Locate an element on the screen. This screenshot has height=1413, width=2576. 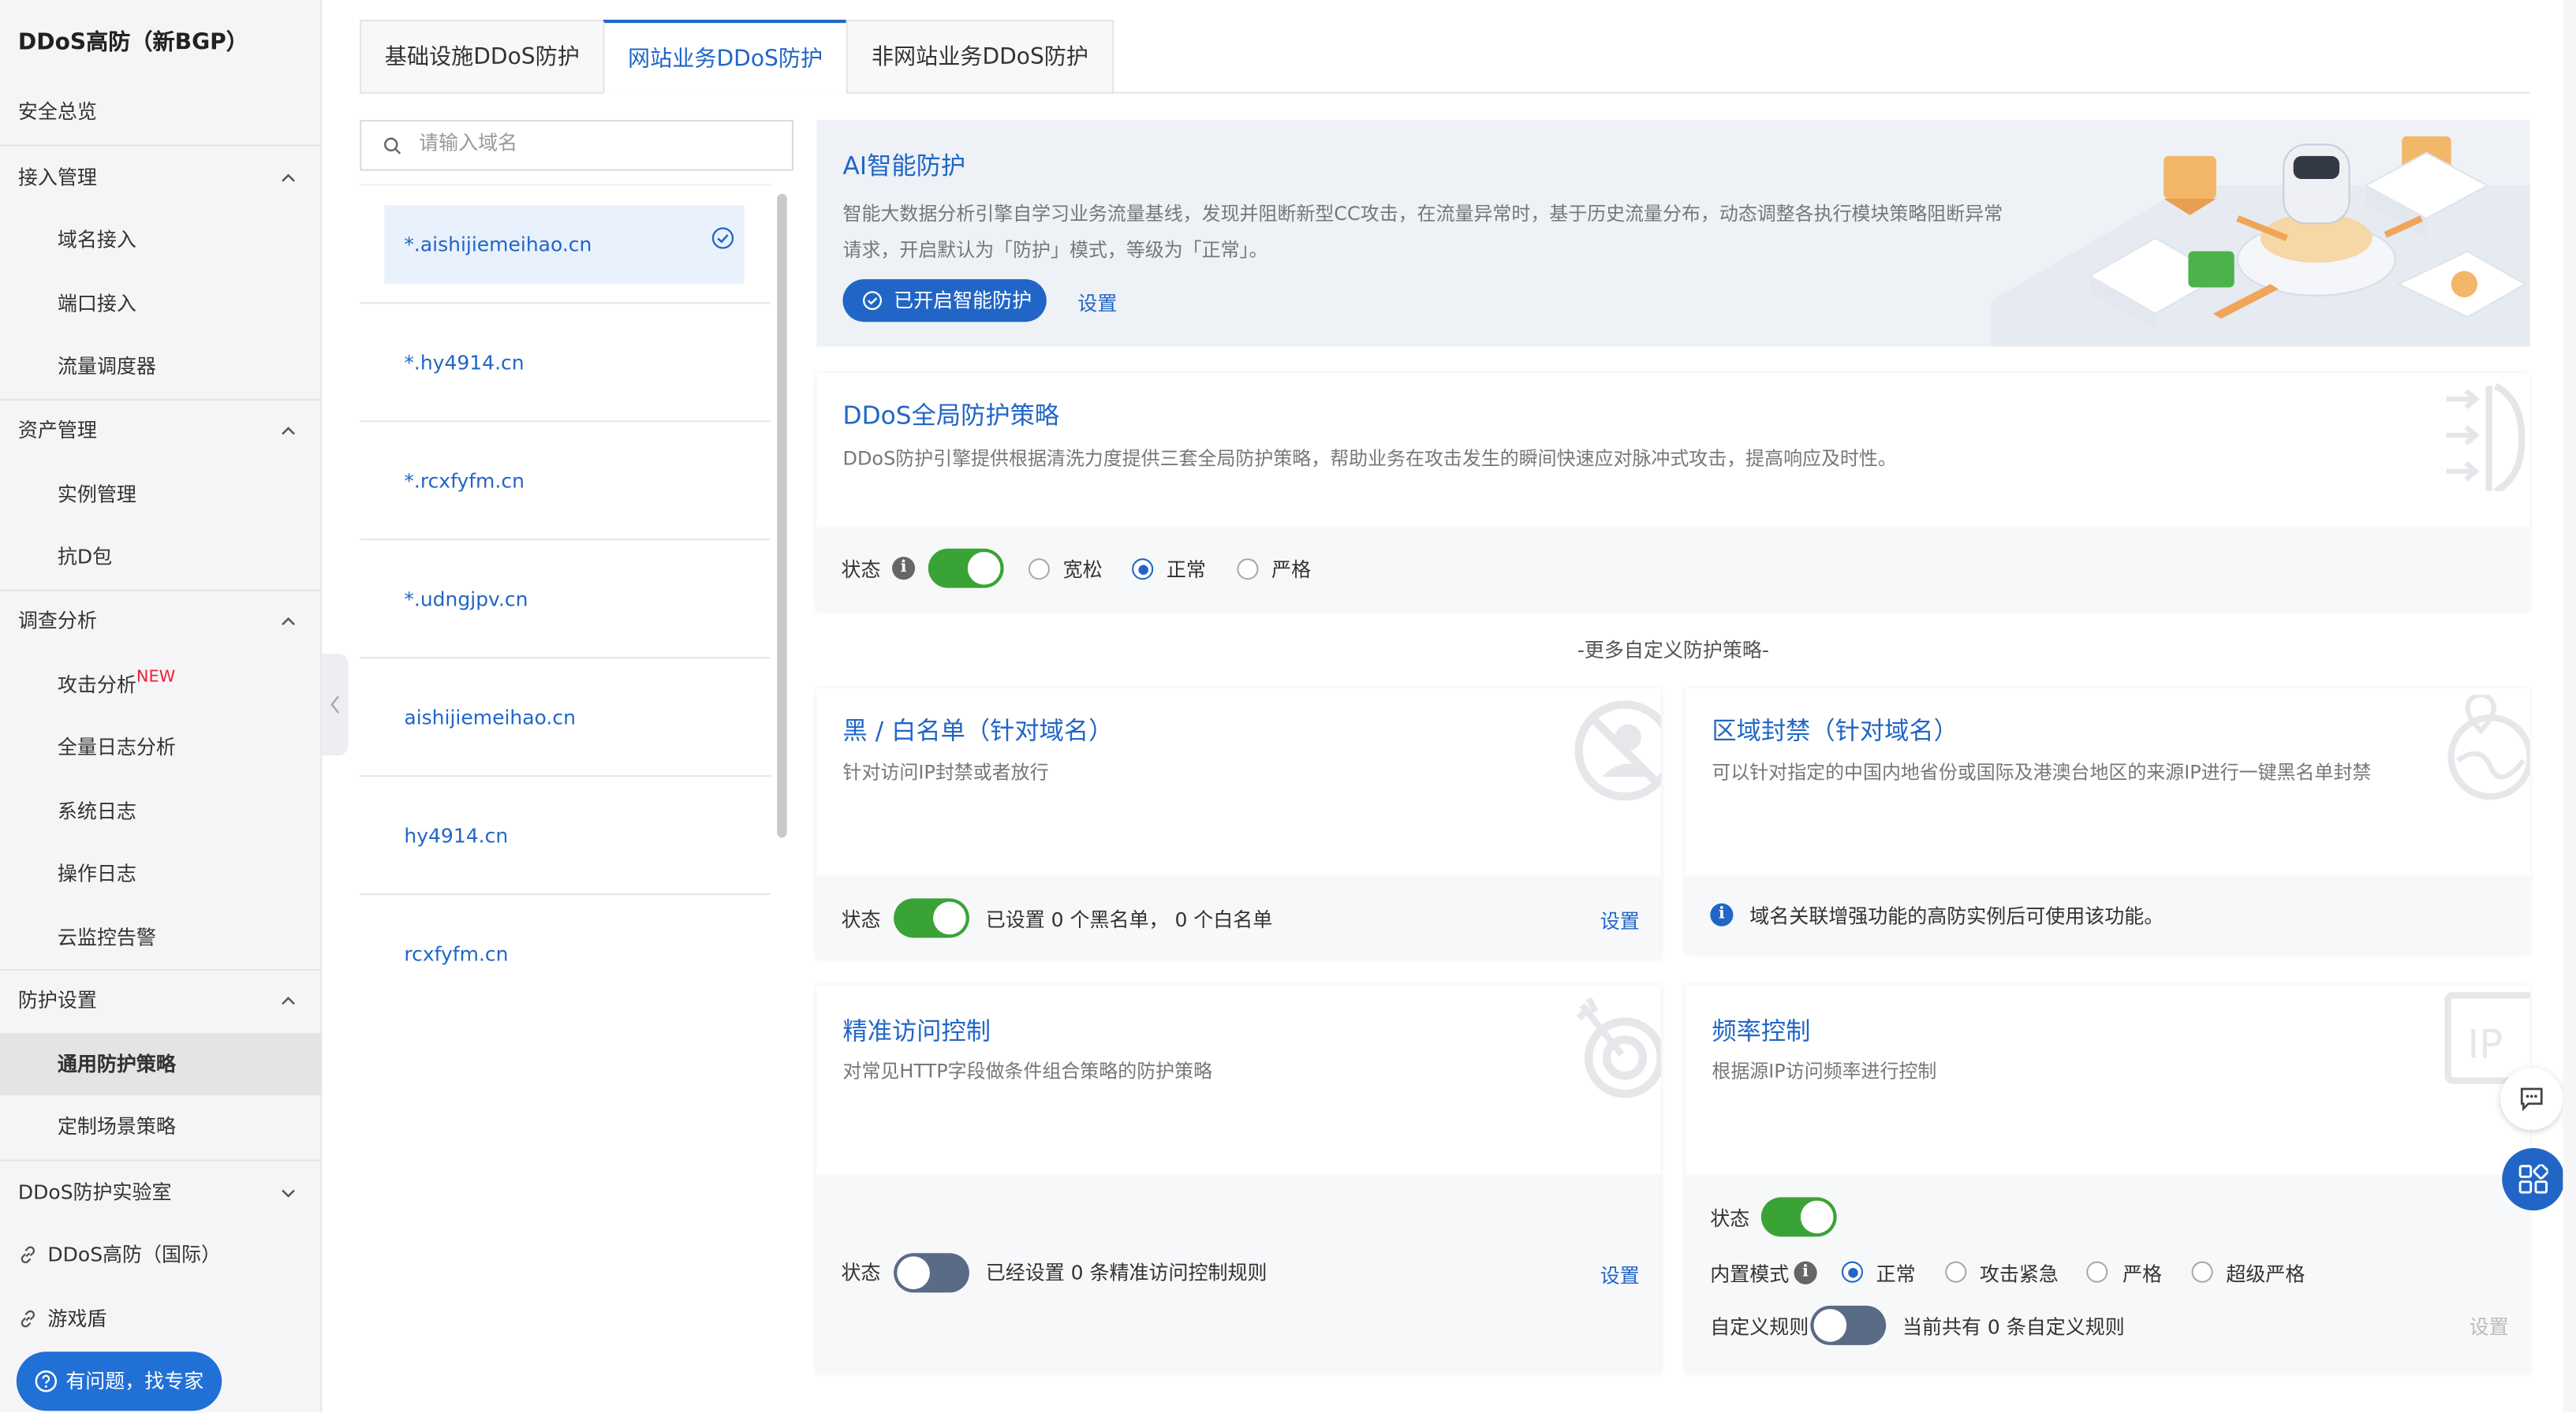
chevron-left-icon is located at coordinates (335, 704).